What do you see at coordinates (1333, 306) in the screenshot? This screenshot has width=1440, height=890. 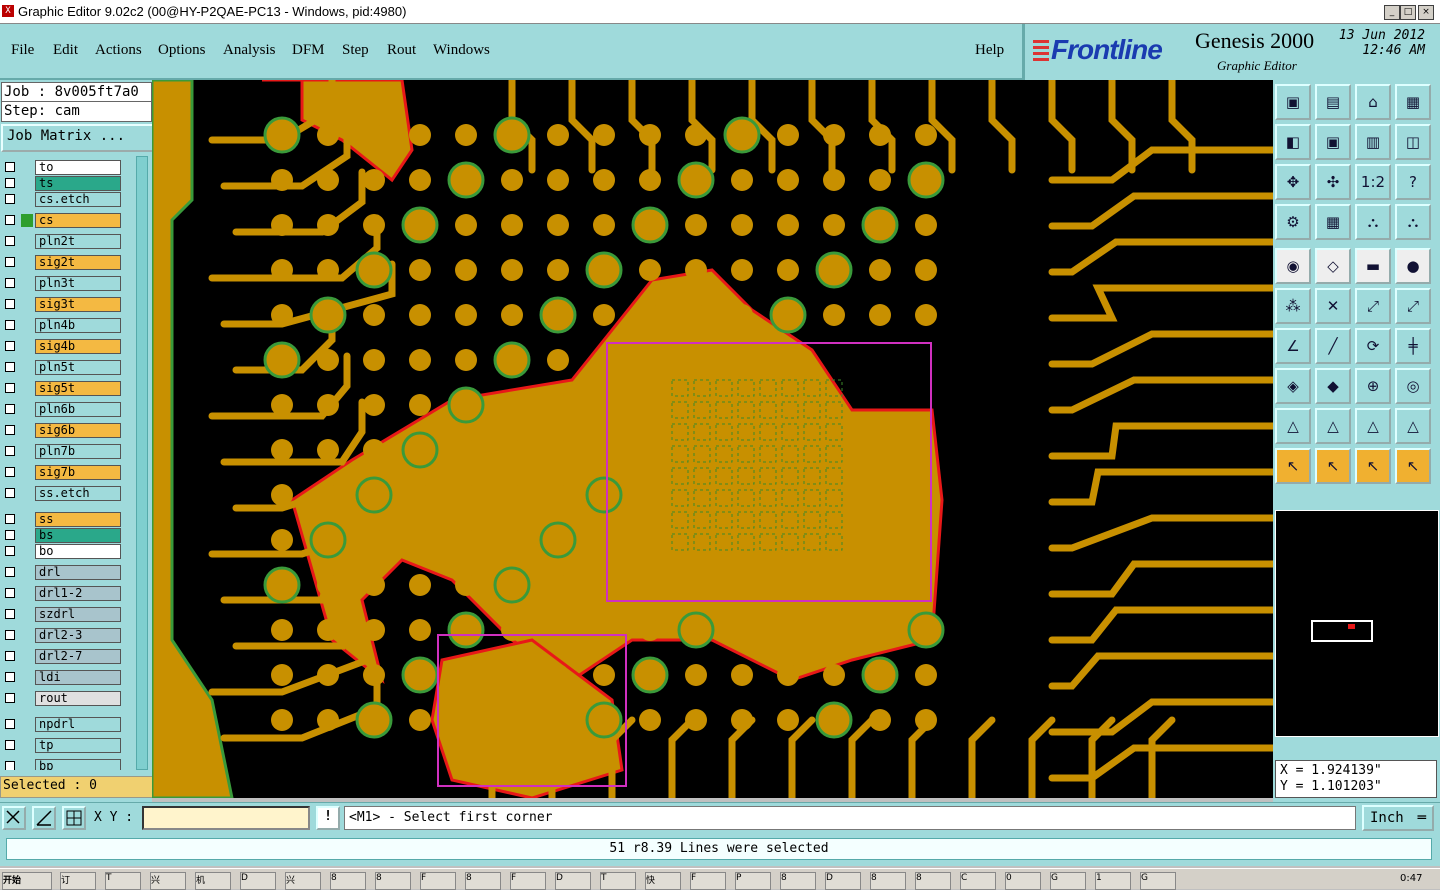 I see `tool-button-22: ✕` at bounding box center [1333, 306].